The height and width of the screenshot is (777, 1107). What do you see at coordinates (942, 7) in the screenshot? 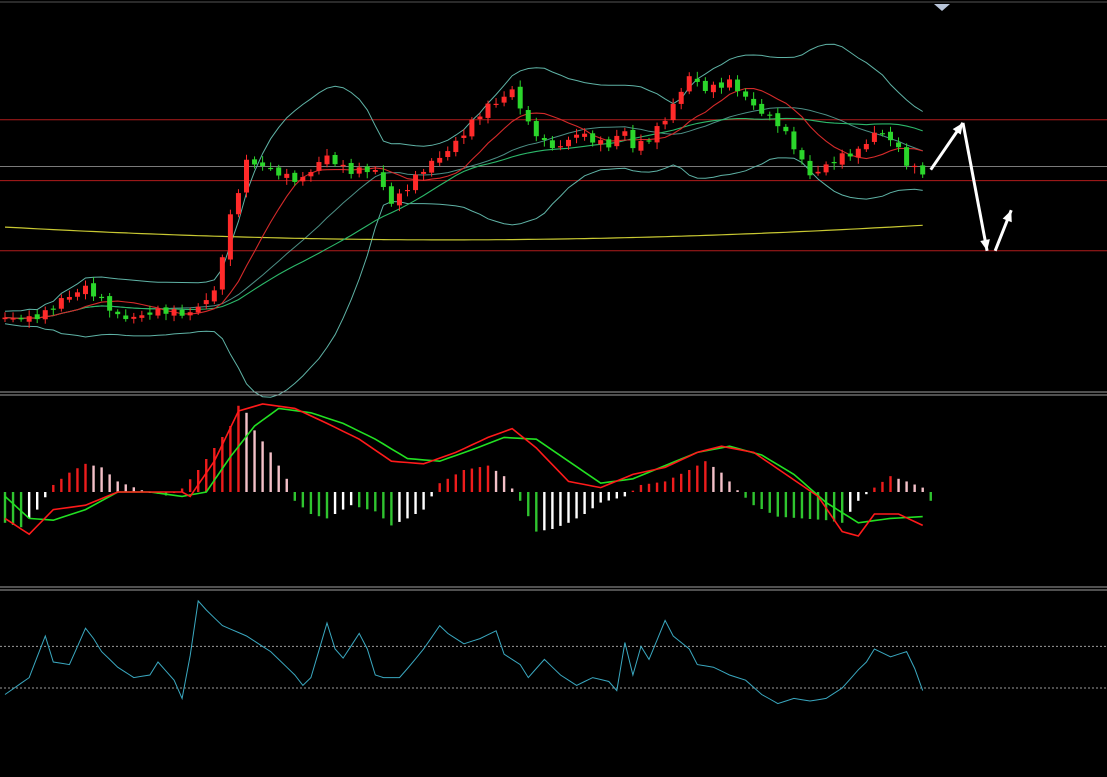
I see `scroll-marker-icon` at bounding box center [942, 7].